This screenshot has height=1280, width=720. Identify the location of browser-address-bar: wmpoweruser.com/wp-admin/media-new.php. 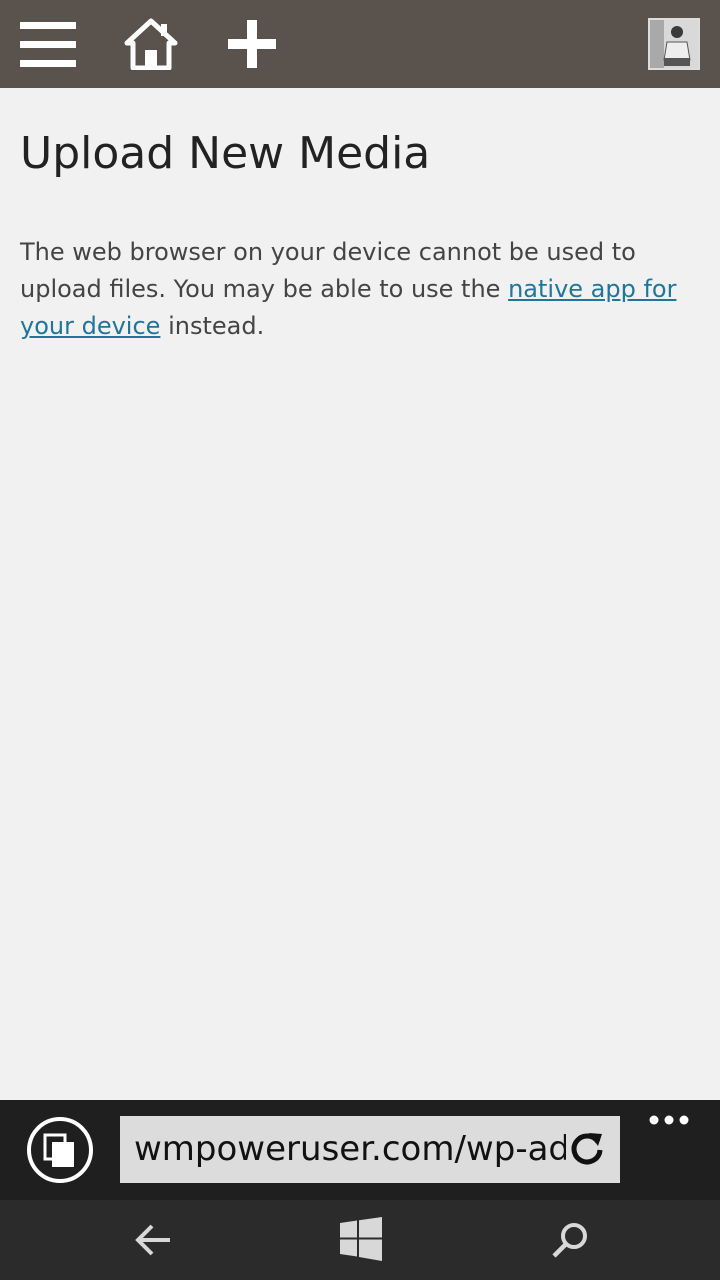
(360, 1150).